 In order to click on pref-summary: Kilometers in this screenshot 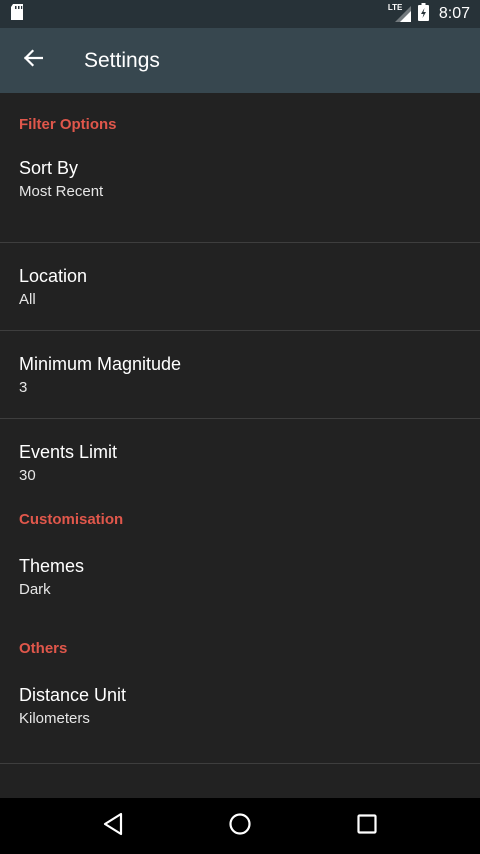, I will do `click(54, 718)`.